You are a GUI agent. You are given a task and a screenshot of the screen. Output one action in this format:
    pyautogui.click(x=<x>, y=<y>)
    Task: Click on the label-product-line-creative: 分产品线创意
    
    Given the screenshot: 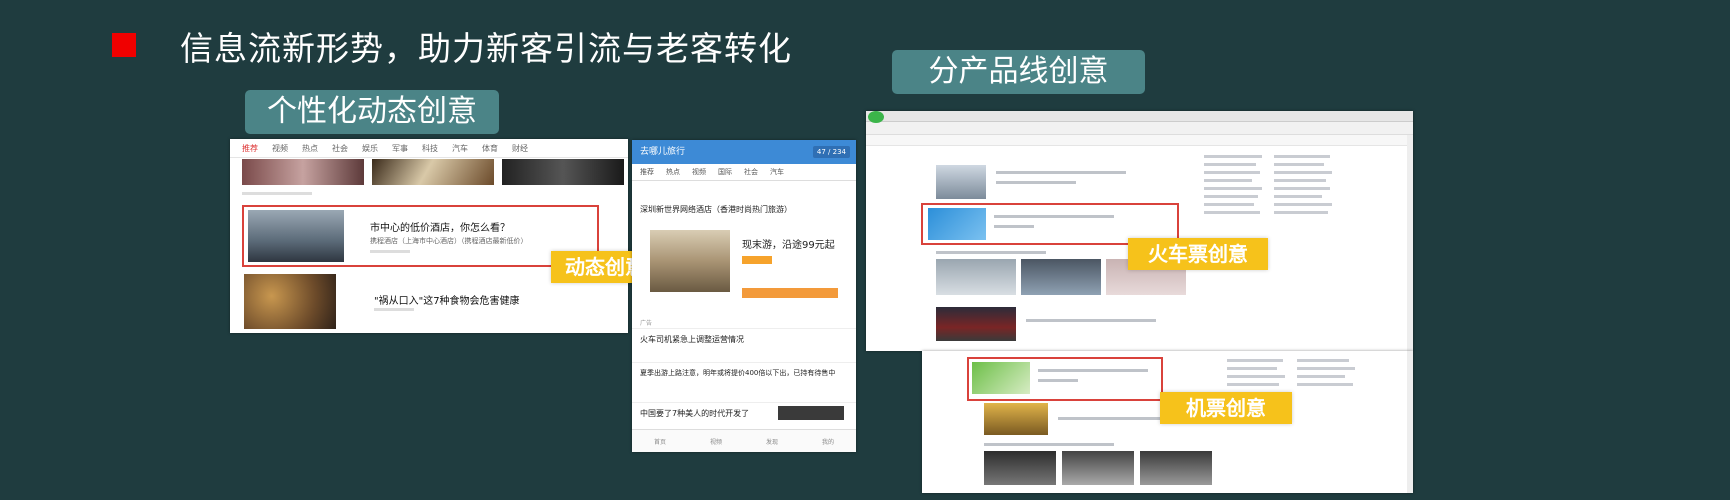 What is the action you would take?
    pyautogui.click(x=1018, y=72)
    